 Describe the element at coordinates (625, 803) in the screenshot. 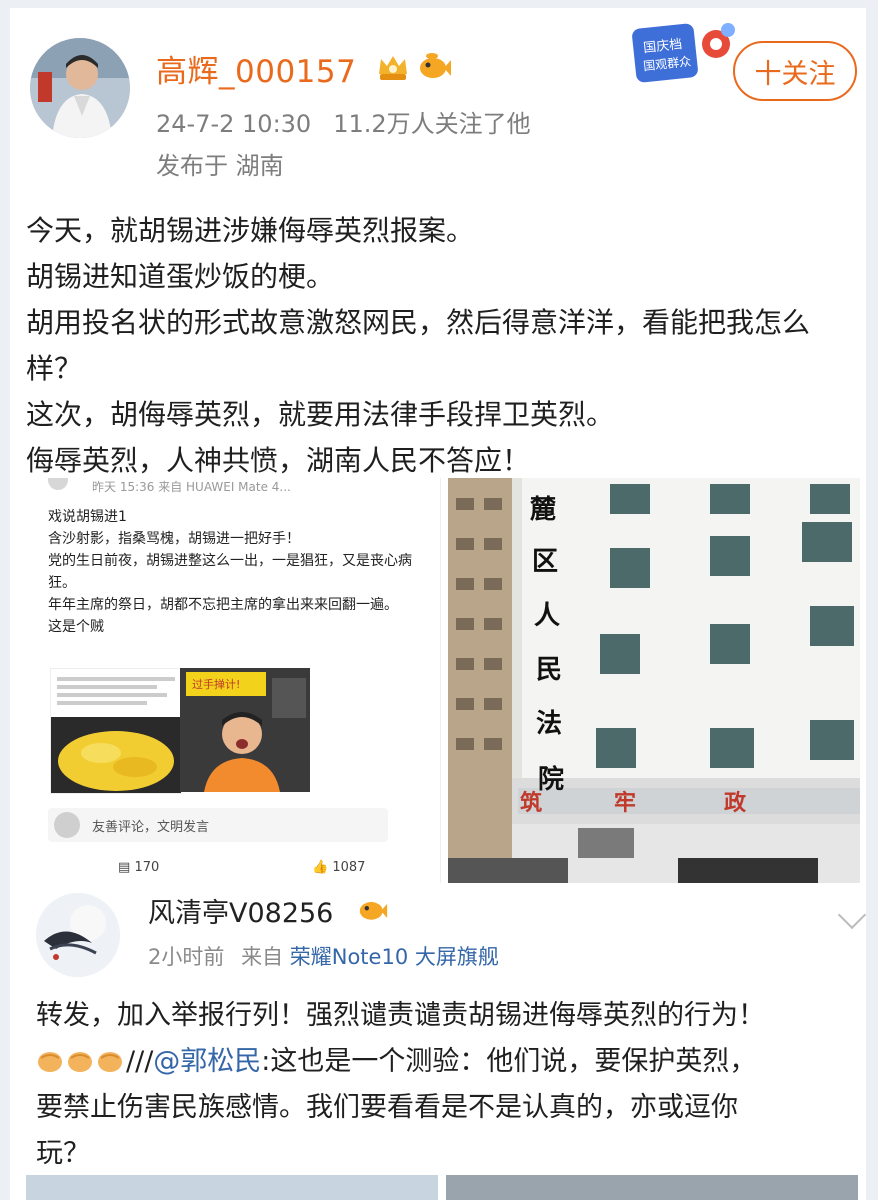

I see `banner-char: 牢` at that location.